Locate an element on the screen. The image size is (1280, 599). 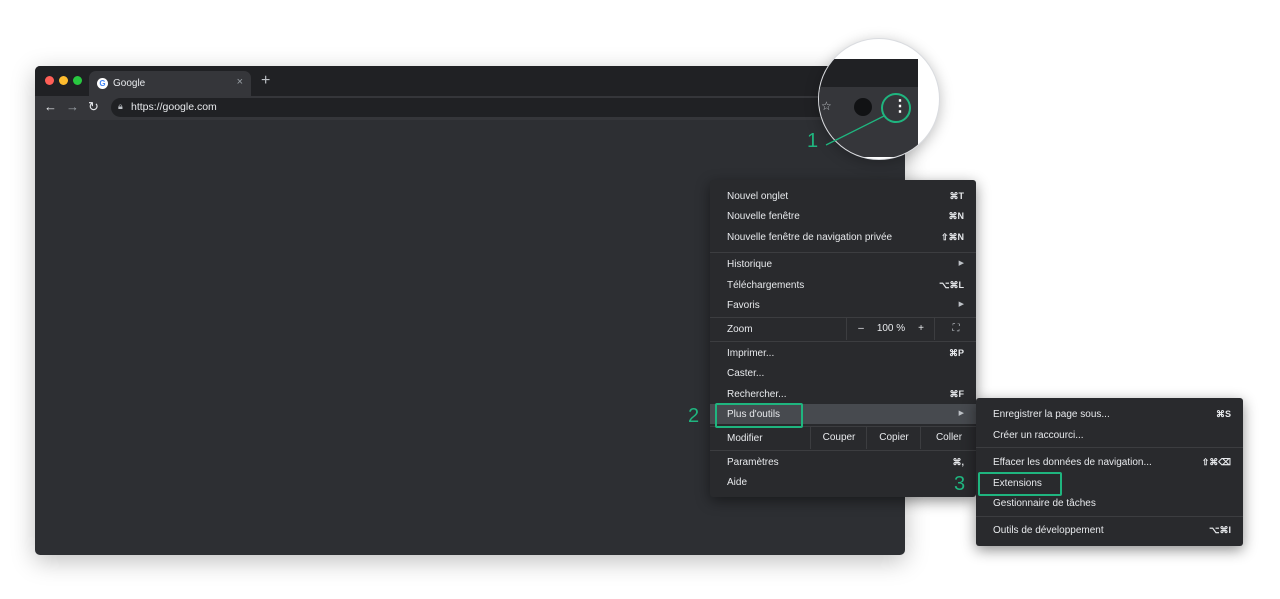
menu-item-edit: Modifier Couper Copier Coller is located at coordinates (843, 438).